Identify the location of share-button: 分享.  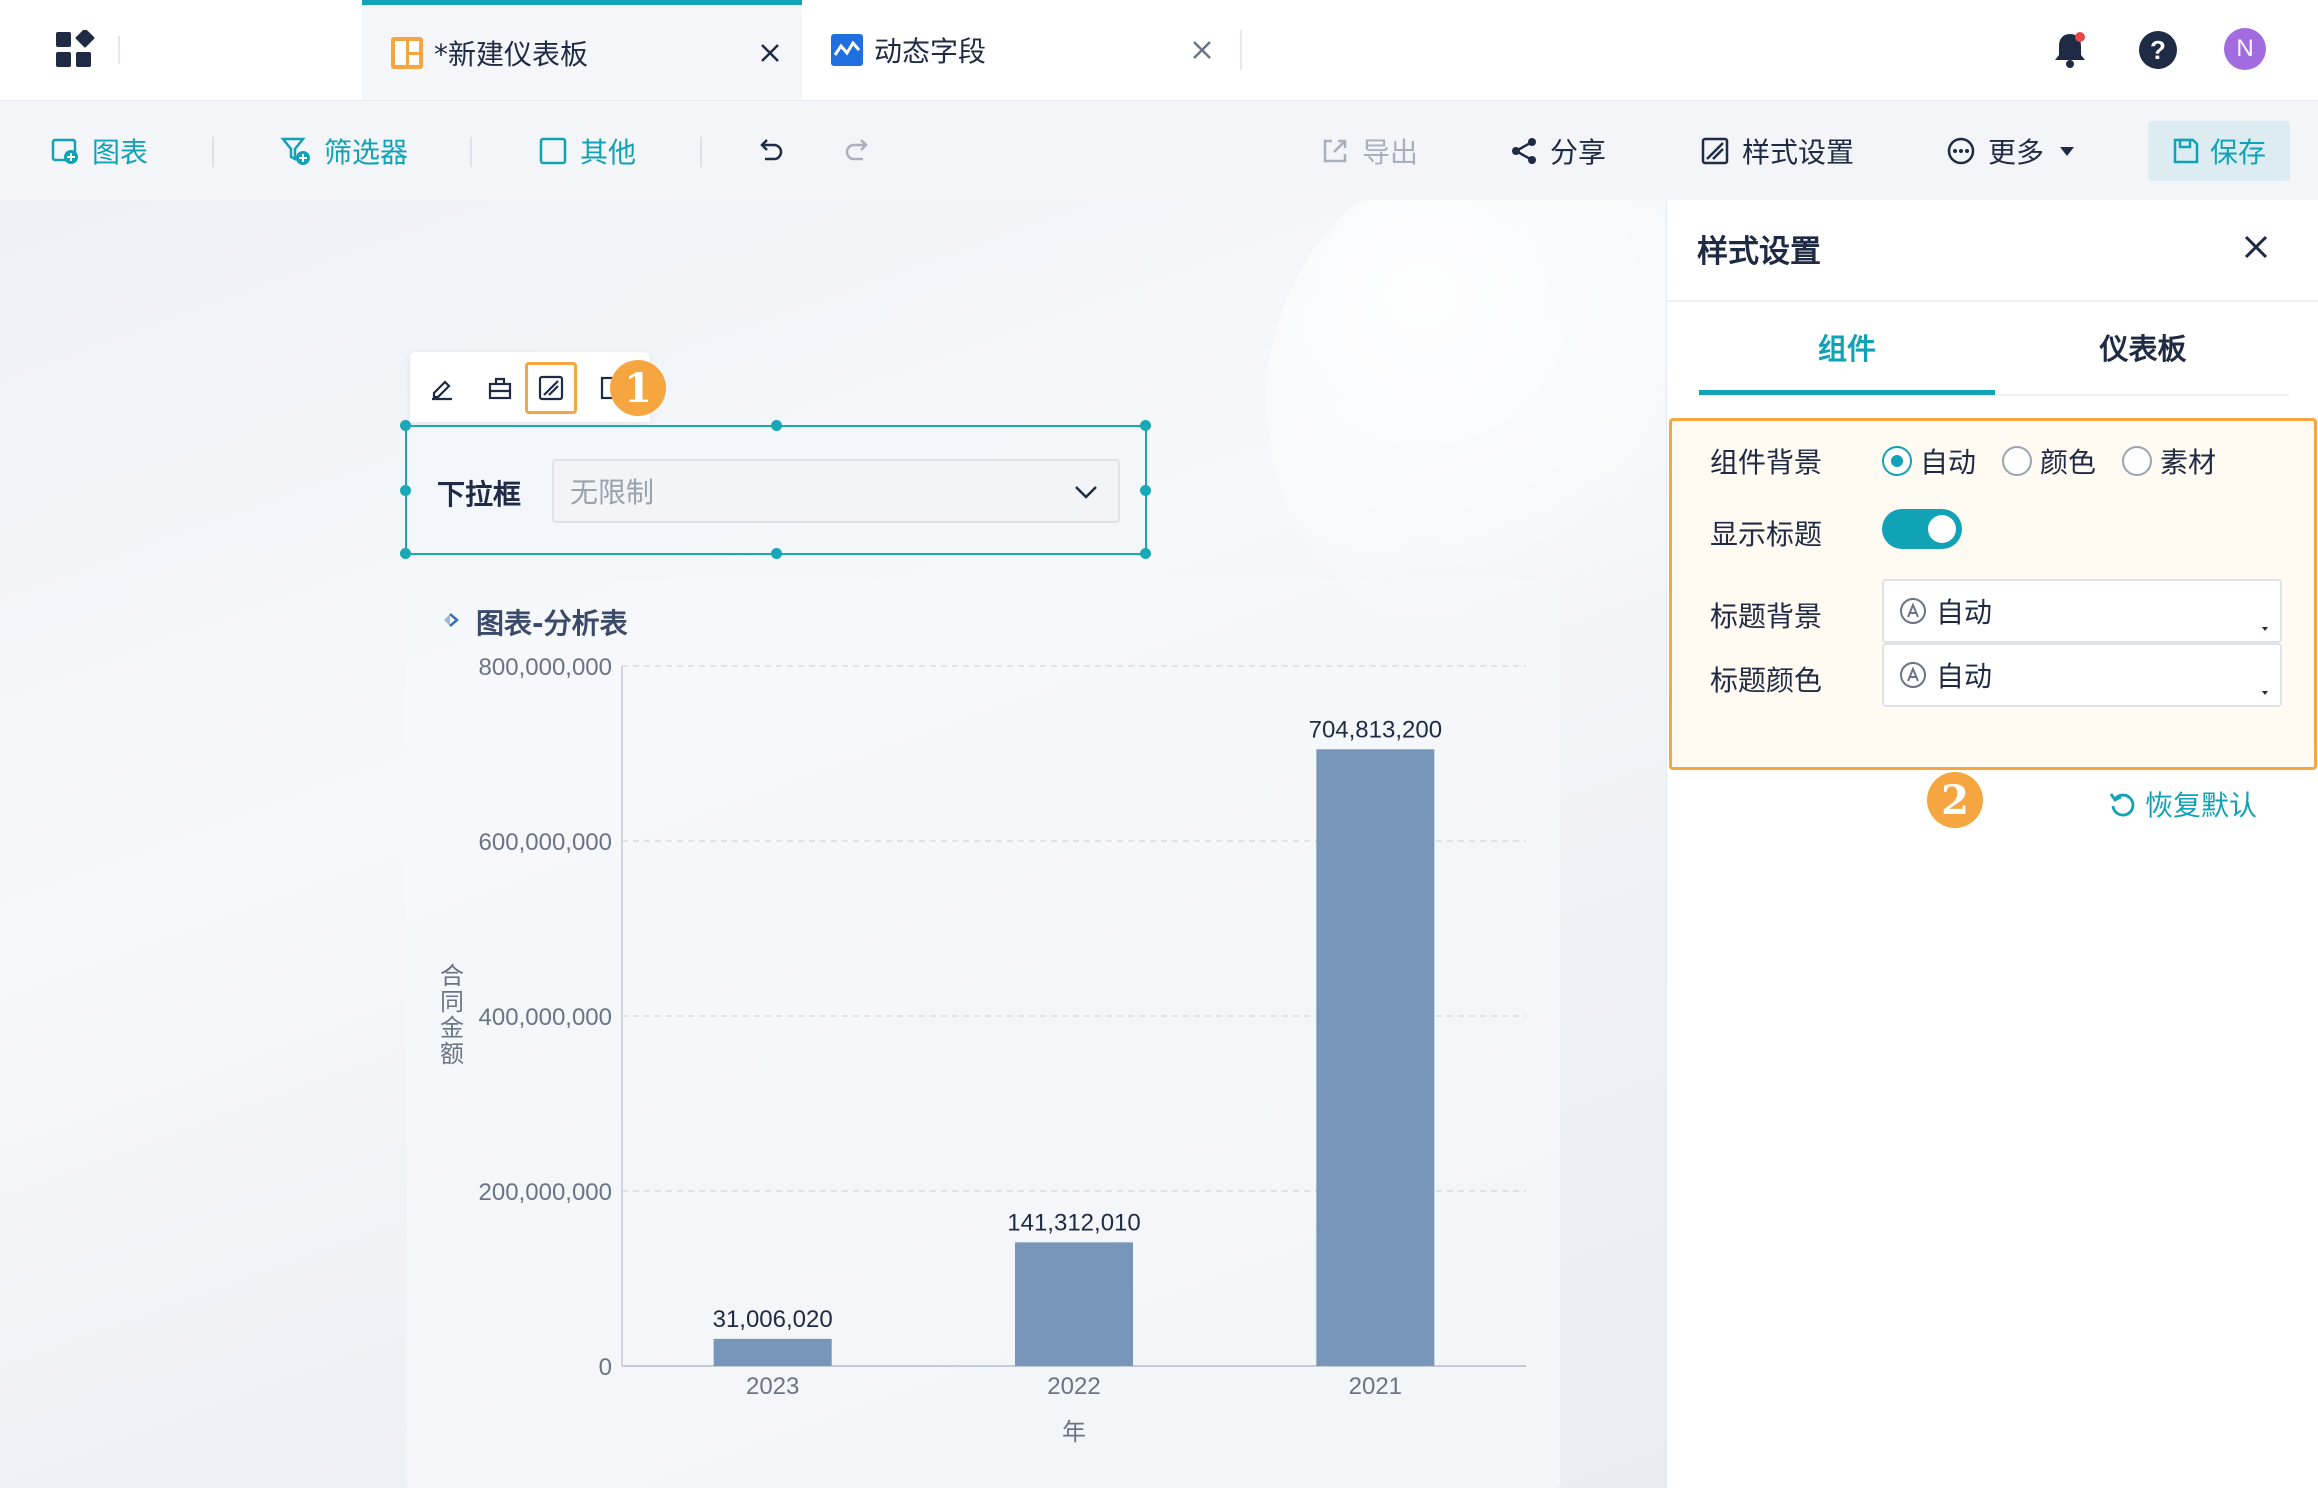
(1558, 151).